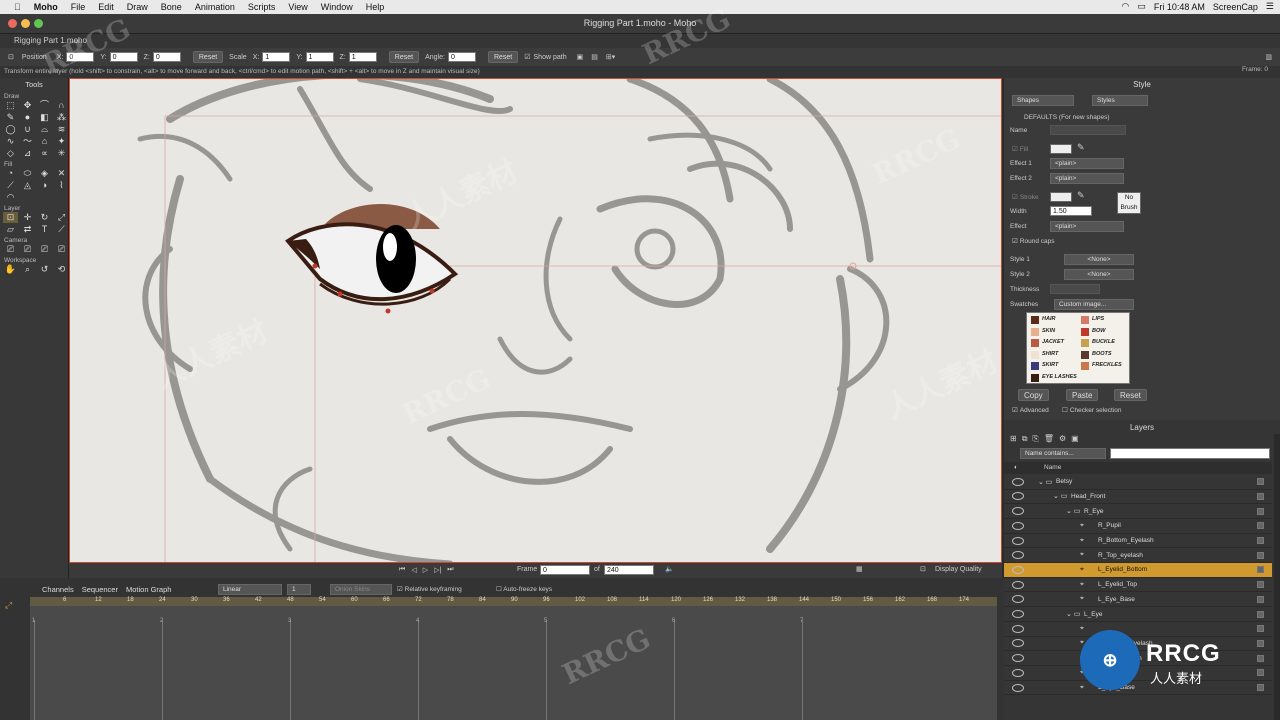 Image resolution: width=1280 pixels, height=720 pixels. Describe the element at coordinates (1138, 570) in the screenshot. I see `layer-row: ⌖ L_Eyelid_Bottom` at that location.